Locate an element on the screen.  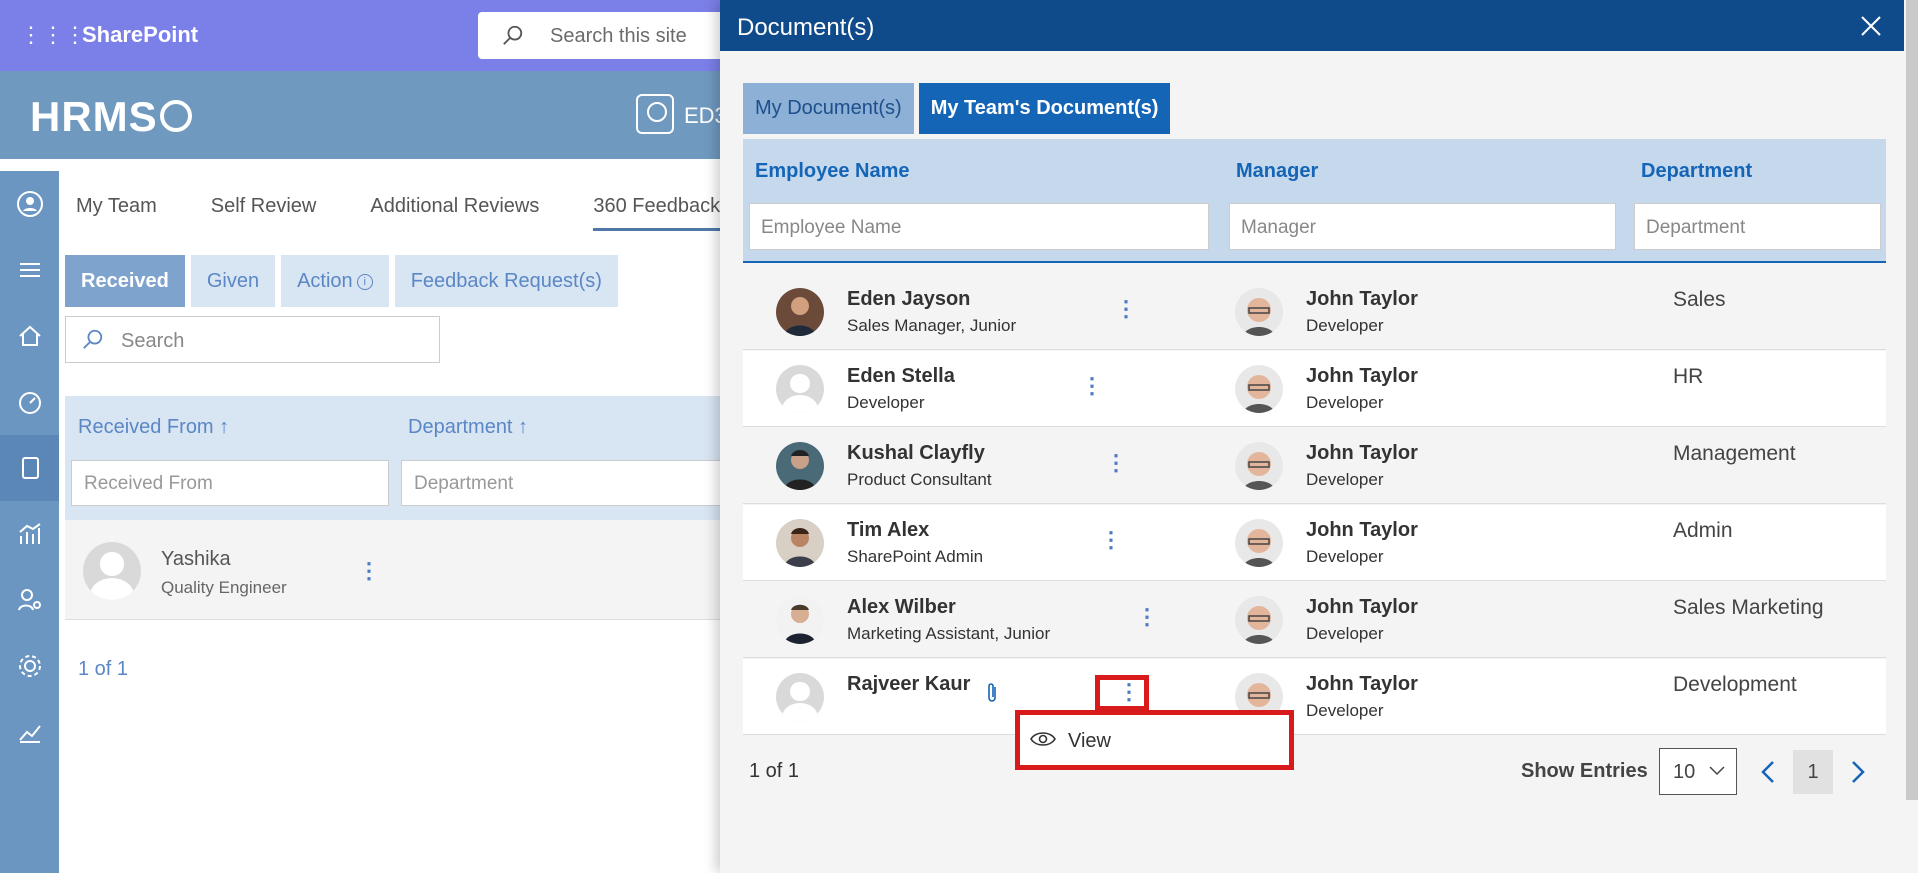
trend-chart-icon is located at coordinates (29, 732).